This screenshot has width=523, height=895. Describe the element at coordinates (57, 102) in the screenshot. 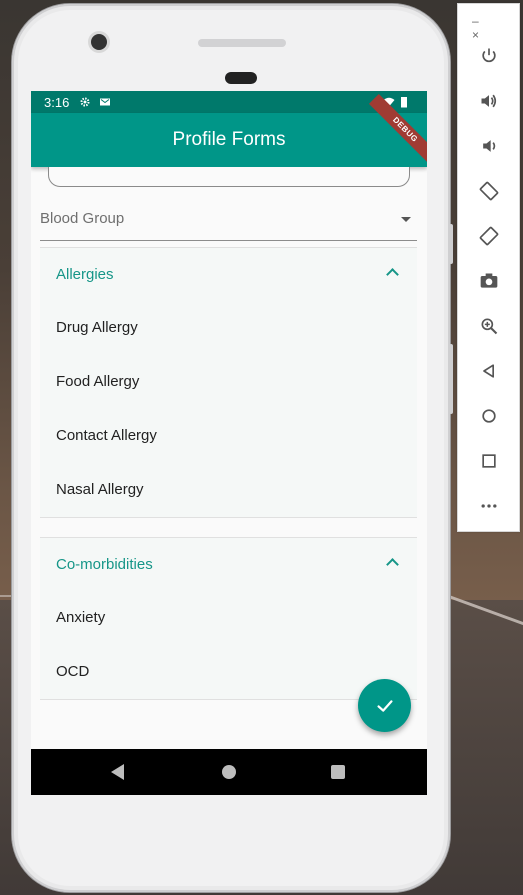

I see `status-time: 3:16` at that location.